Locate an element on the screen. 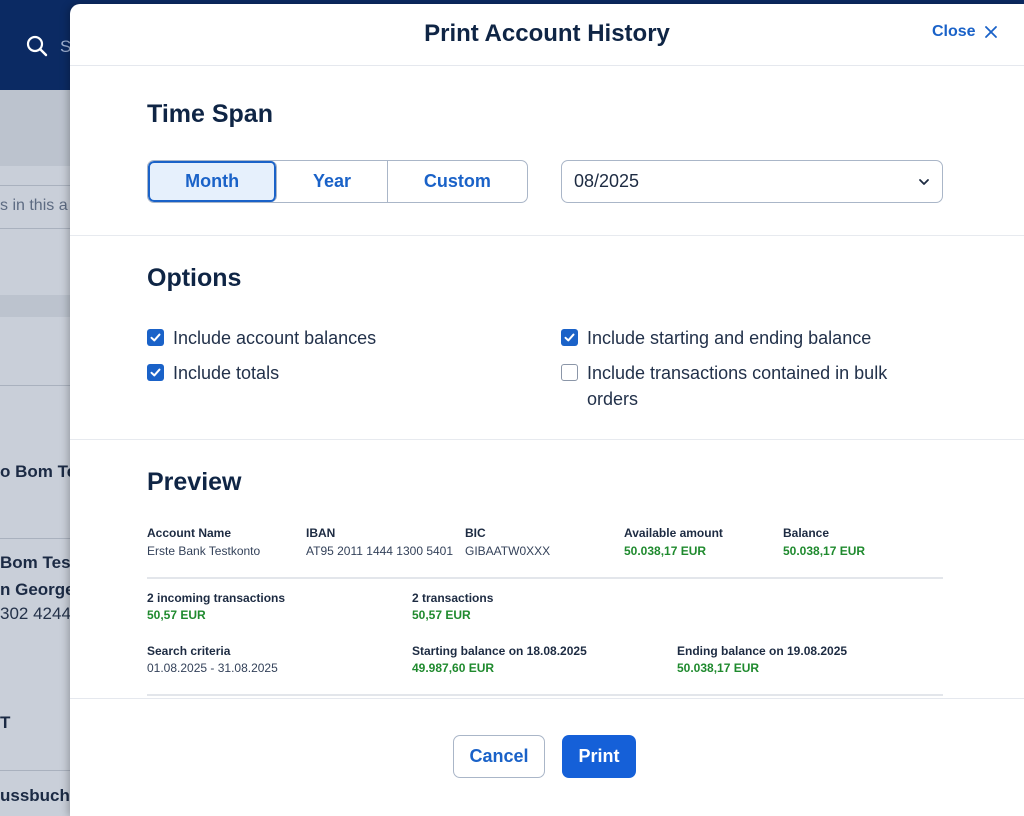  checkbox-label: Include totals is located at coordinates (226, 373).